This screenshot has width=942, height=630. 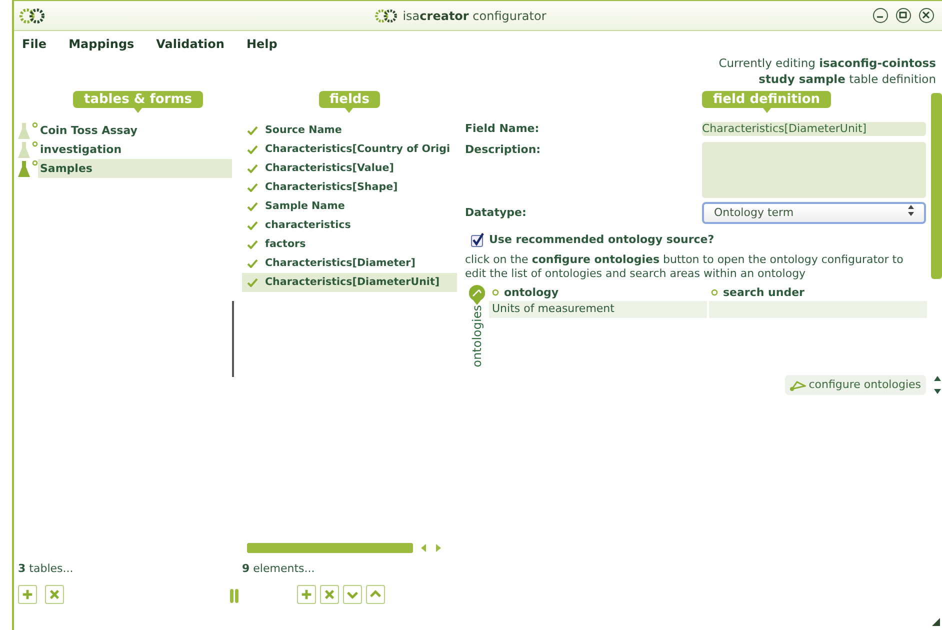 I want to click on close-button, so click(x=926, y=15).